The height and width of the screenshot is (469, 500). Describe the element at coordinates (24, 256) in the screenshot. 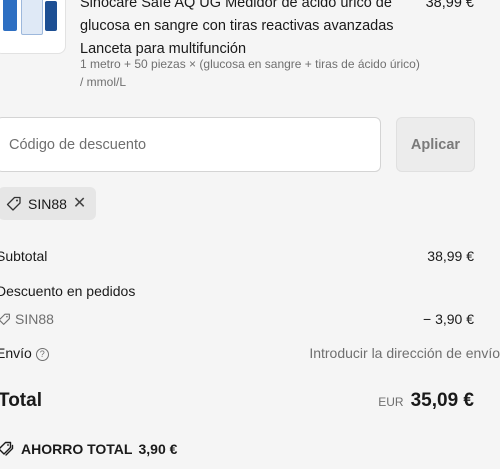

I see `subtotal-label: Subtotal` at that location.